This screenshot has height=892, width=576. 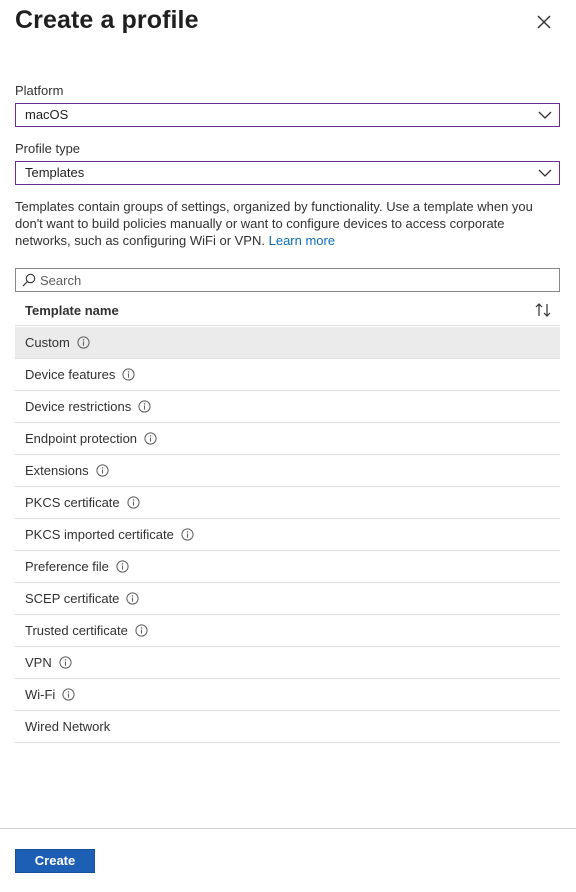 What do you see at coordinates (99, 534) in the screenshot?
I see `template-name: PKCS imported certificate` at bounding box center [99, 534].